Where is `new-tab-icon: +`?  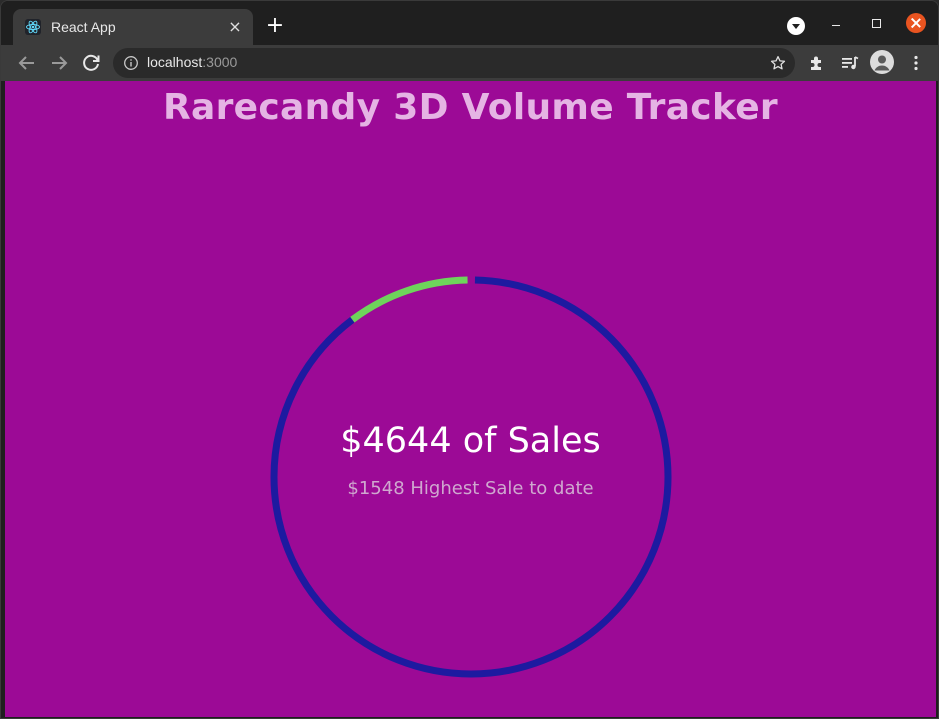
new-tab-icon: + is located at coordinates (275, 27).